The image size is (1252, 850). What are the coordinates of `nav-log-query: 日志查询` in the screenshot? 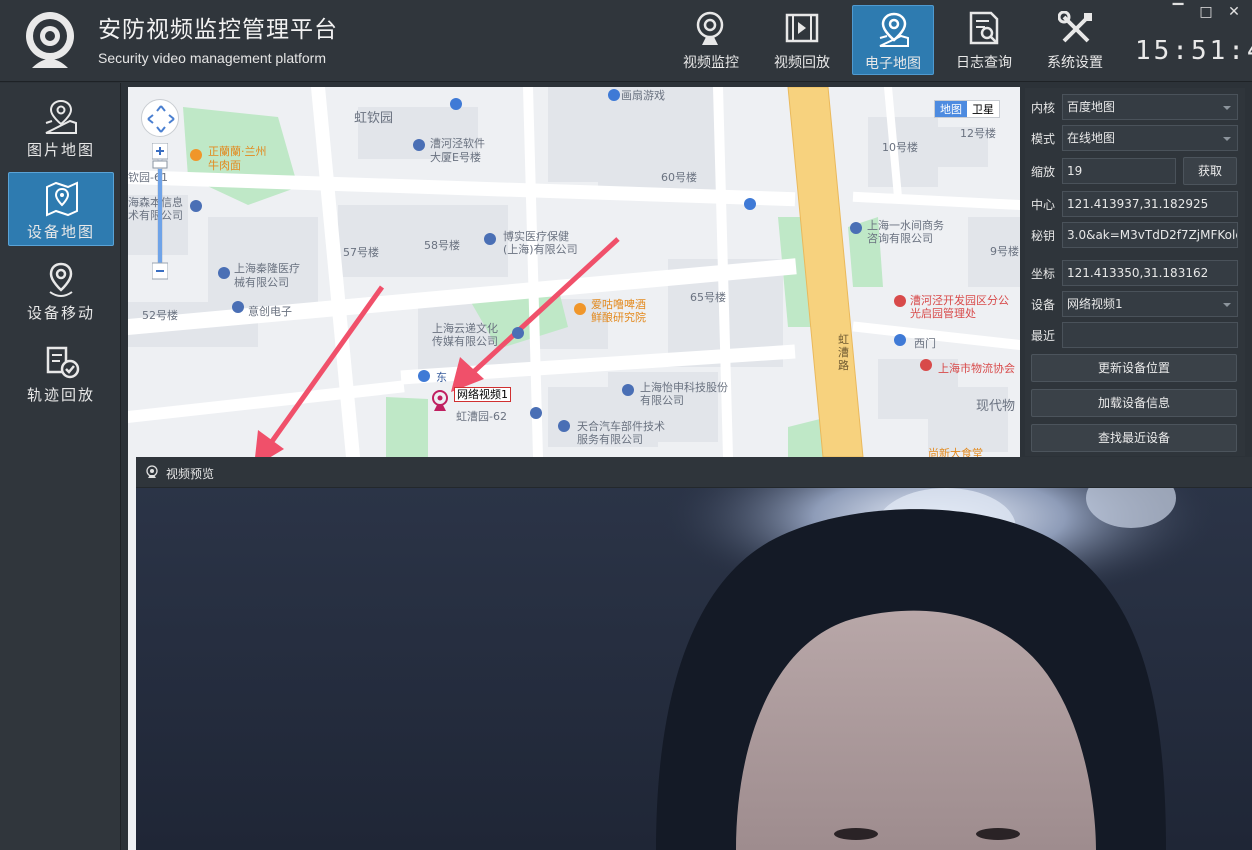 It's located at (984, 40).